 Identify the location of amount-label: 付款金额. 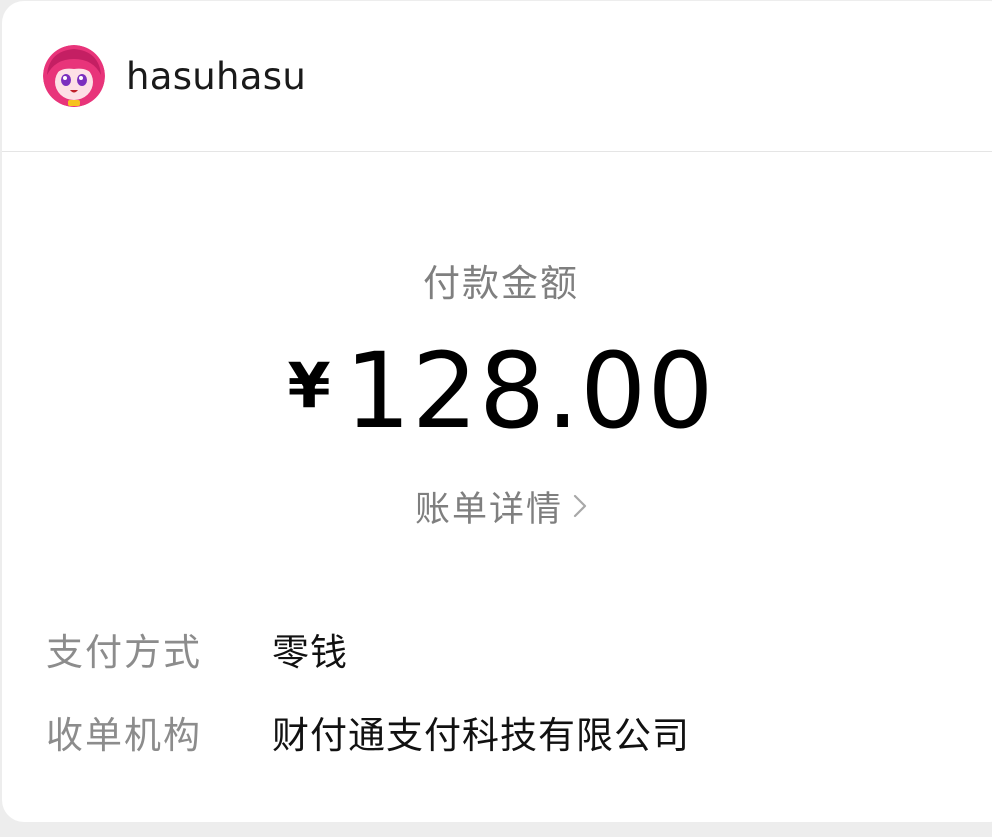
(501, 283).